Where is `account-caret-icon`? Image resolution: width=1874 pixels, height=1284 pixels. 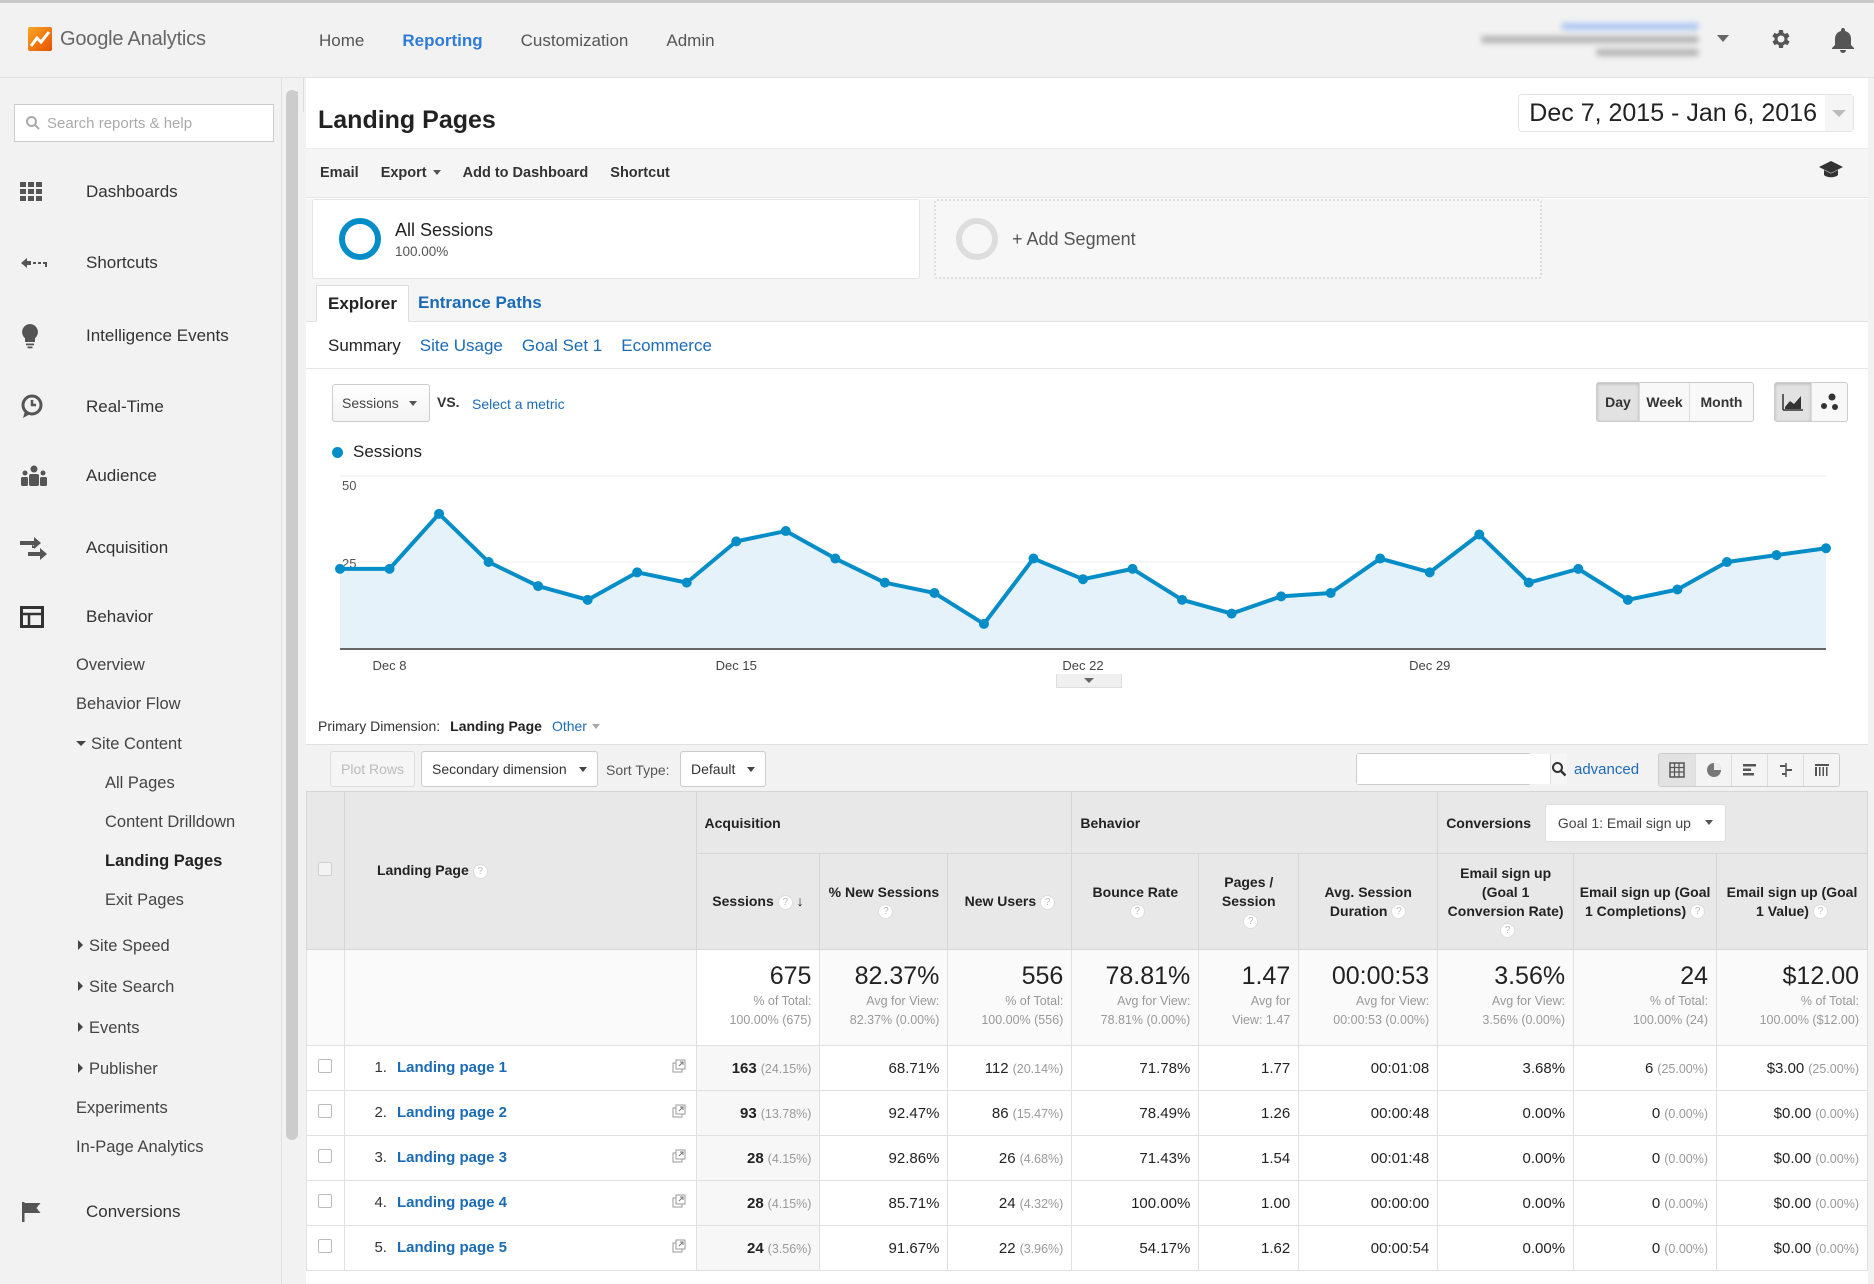
account-caret-icon is located at coordinates (1723, 38).